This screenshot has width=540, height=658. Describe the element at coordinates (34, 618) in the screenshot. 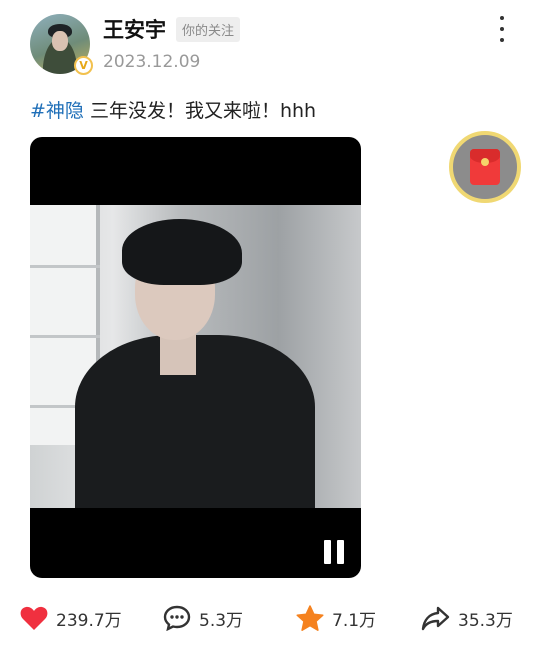

I see `heart-icon` at that location.